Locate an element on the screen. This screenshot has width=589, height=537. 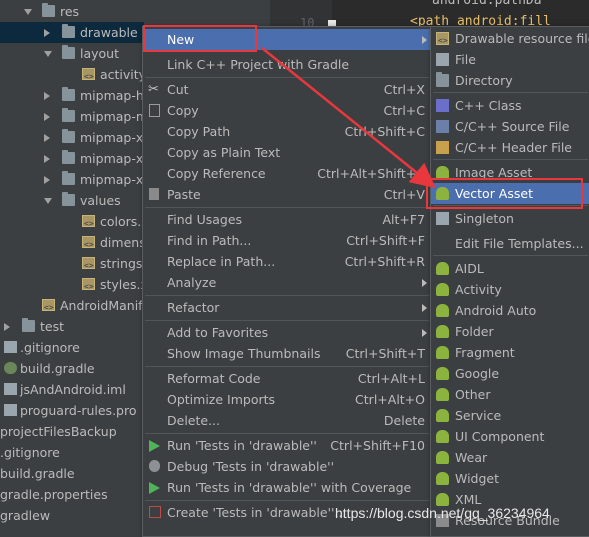
submenu-item-service: Service is located at coordinates (510, 415).